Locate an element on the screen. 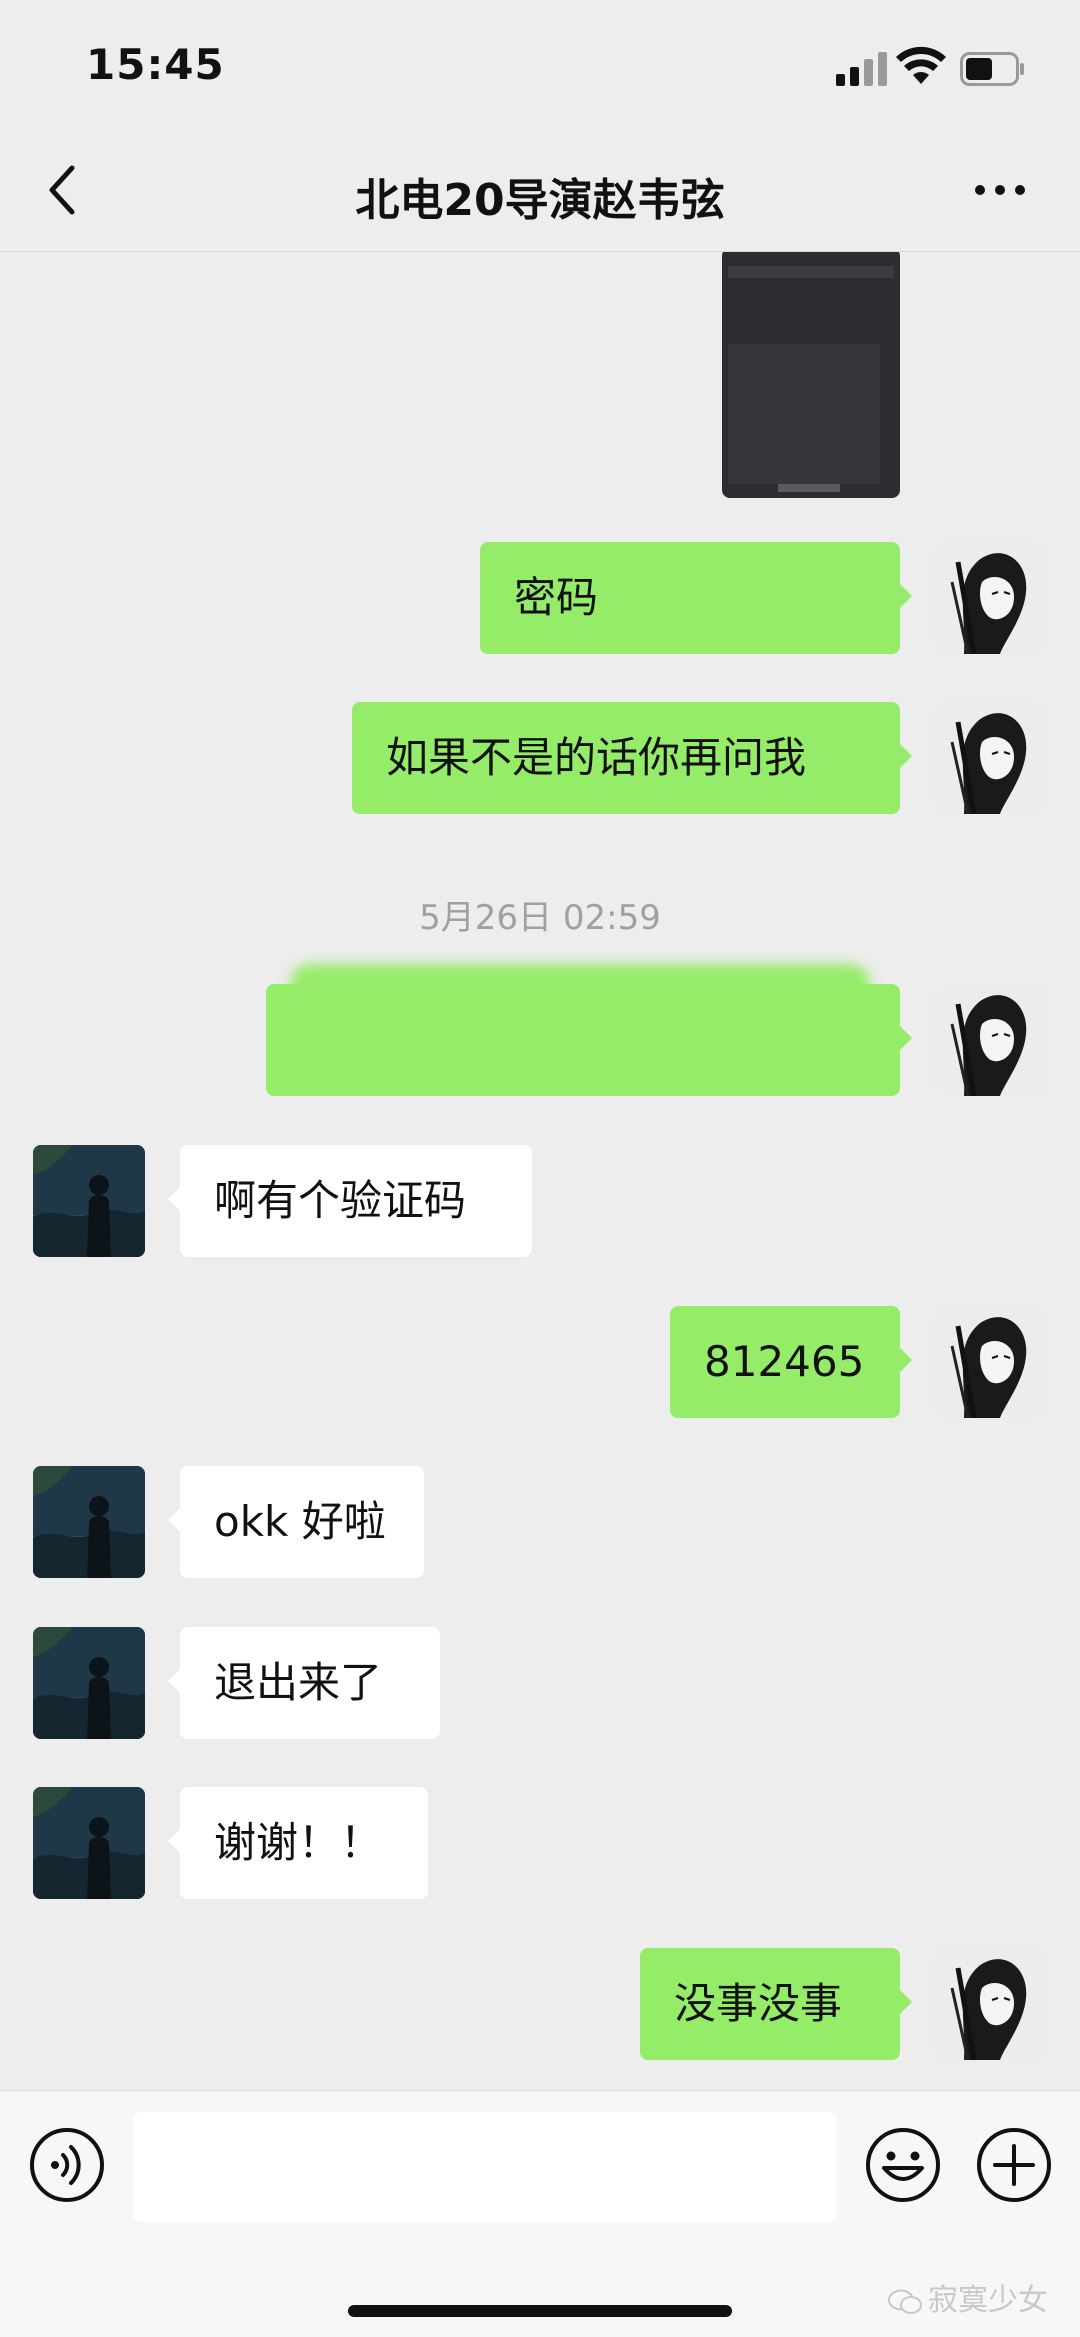 This screenshot has height=2337, width=1080. message-text: 如果不是的话你再问我 is located at coordinates (596, 757).